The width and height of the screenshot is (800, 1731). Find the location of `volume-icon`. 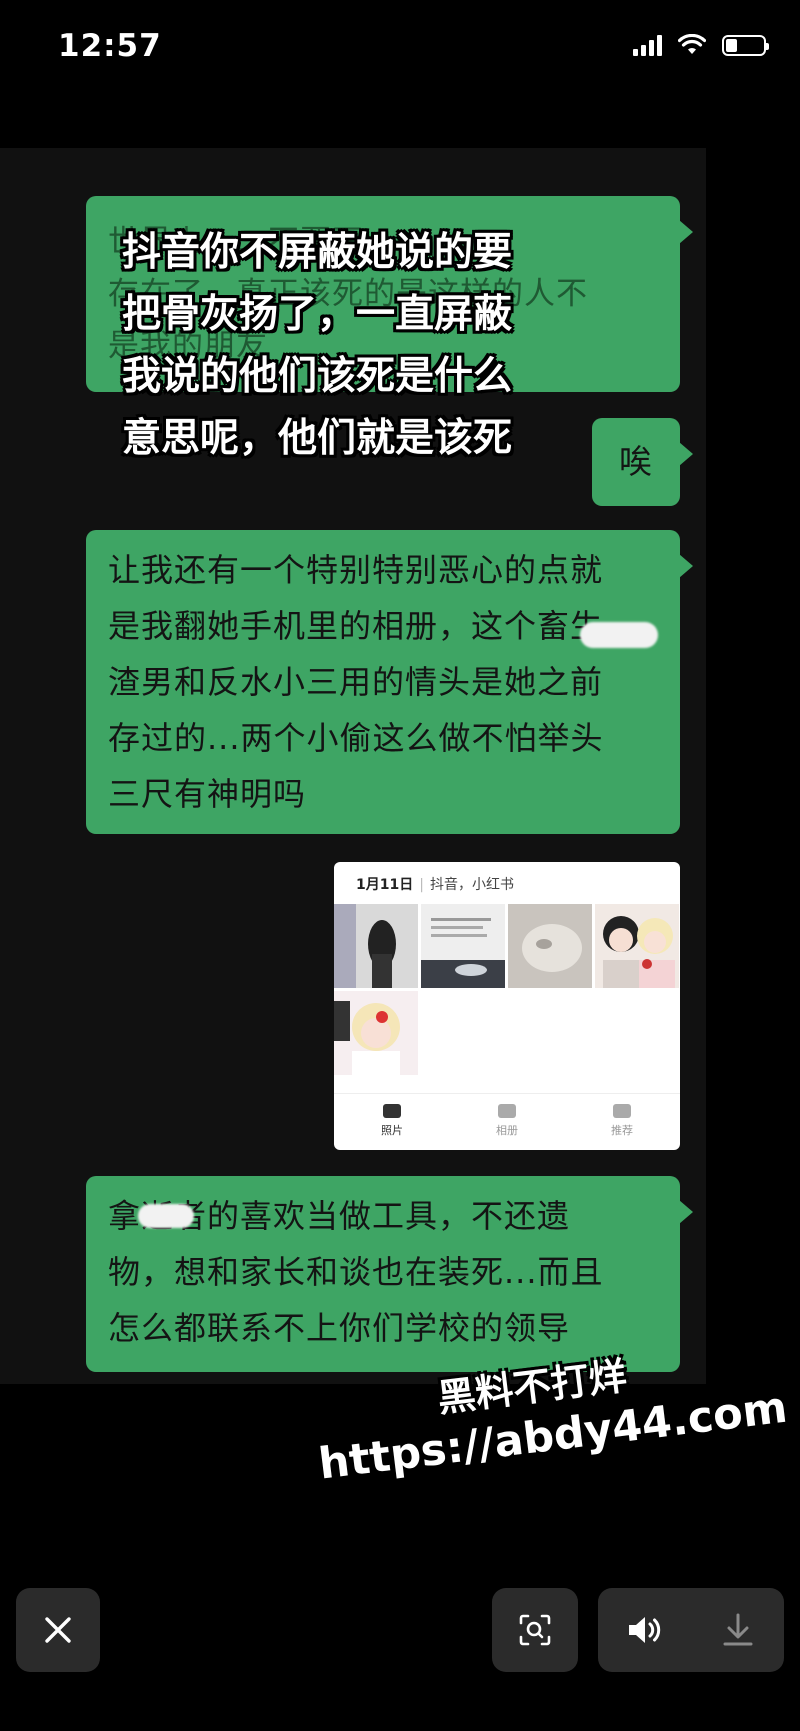

volume-icon is located at coordinates (644, 1630).